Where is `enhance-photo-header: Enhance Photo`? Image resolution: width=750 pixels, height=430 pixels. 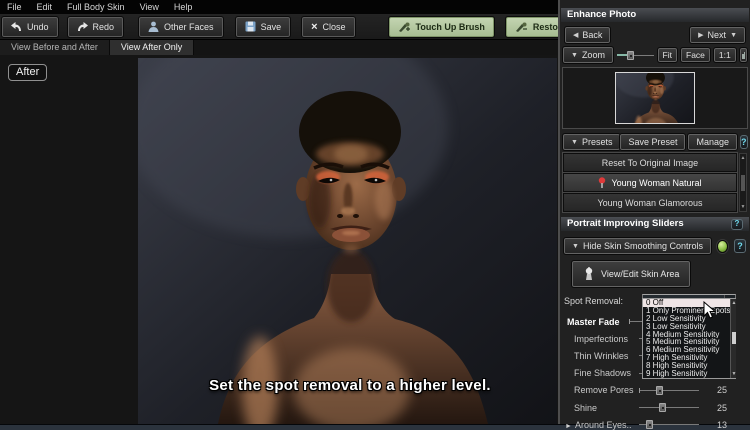 enhance-photo-header: Enhance Photo is located at coordinates (655, 15).